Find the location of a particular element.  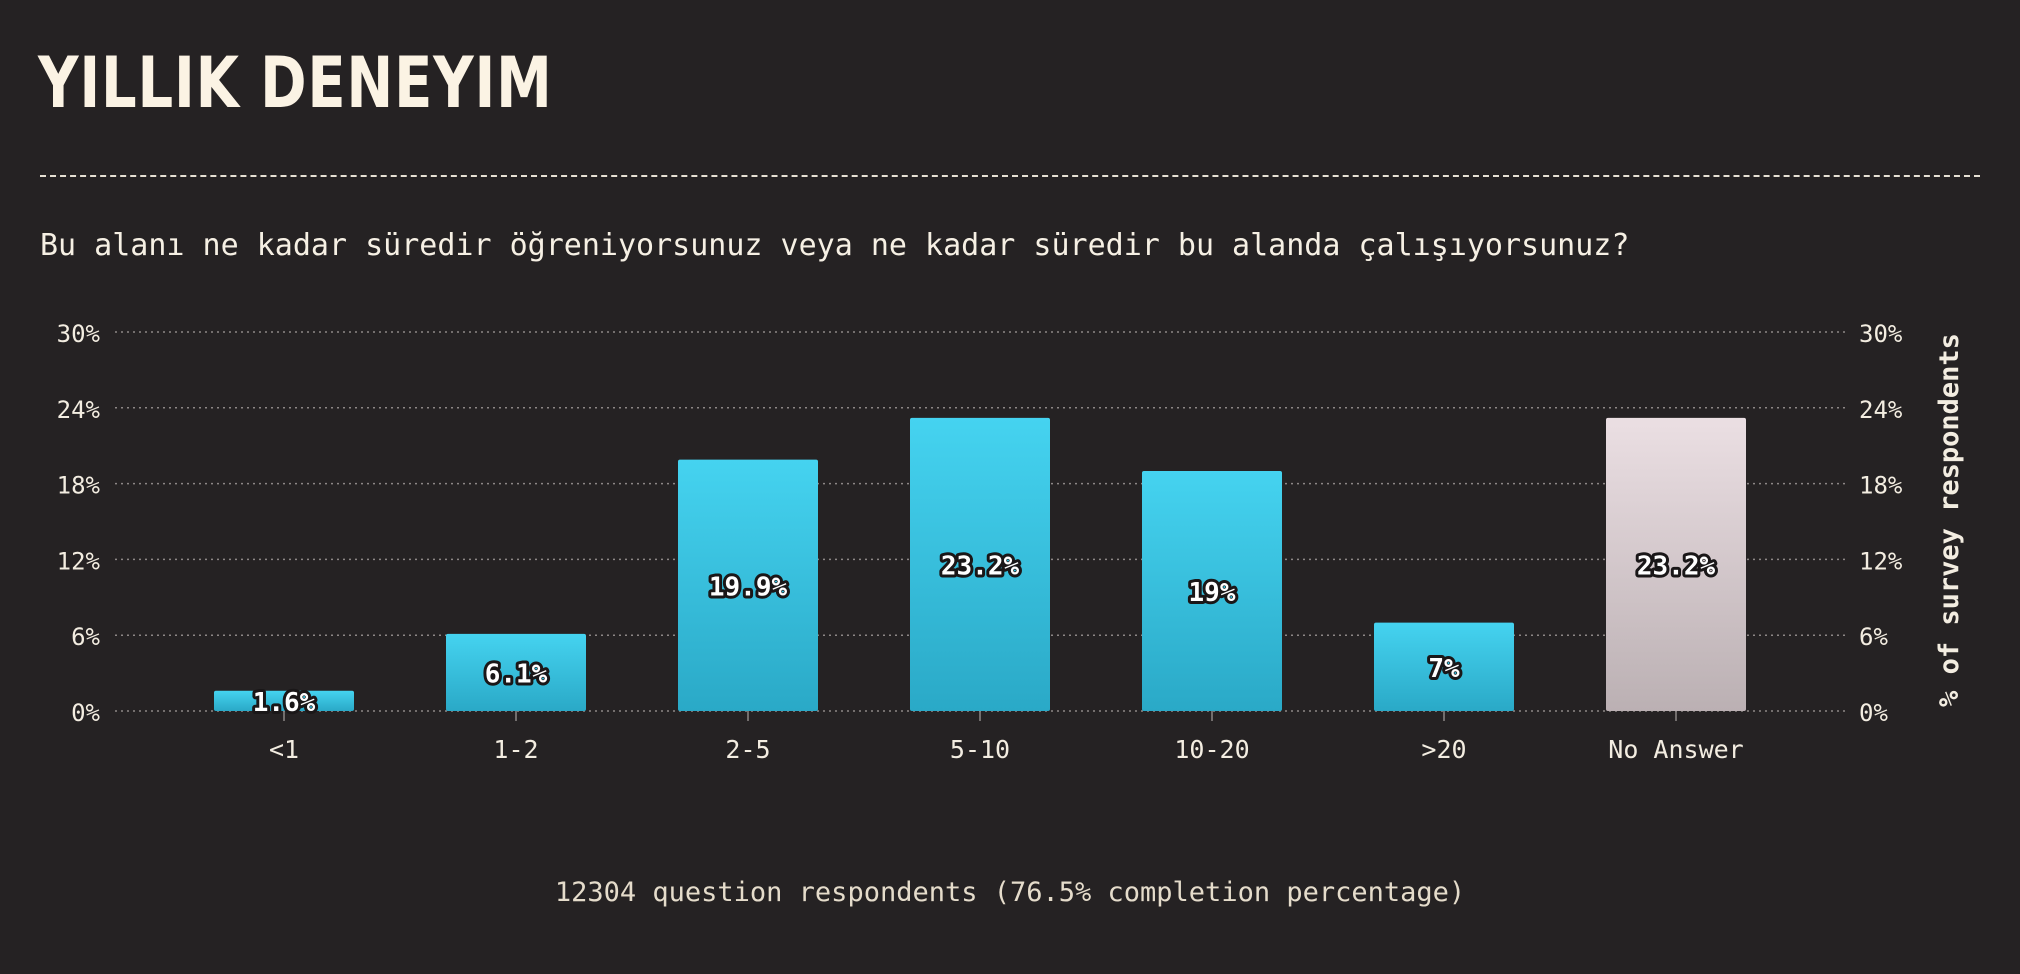

data-label: 19.9% is located at coordinates (748, 587).